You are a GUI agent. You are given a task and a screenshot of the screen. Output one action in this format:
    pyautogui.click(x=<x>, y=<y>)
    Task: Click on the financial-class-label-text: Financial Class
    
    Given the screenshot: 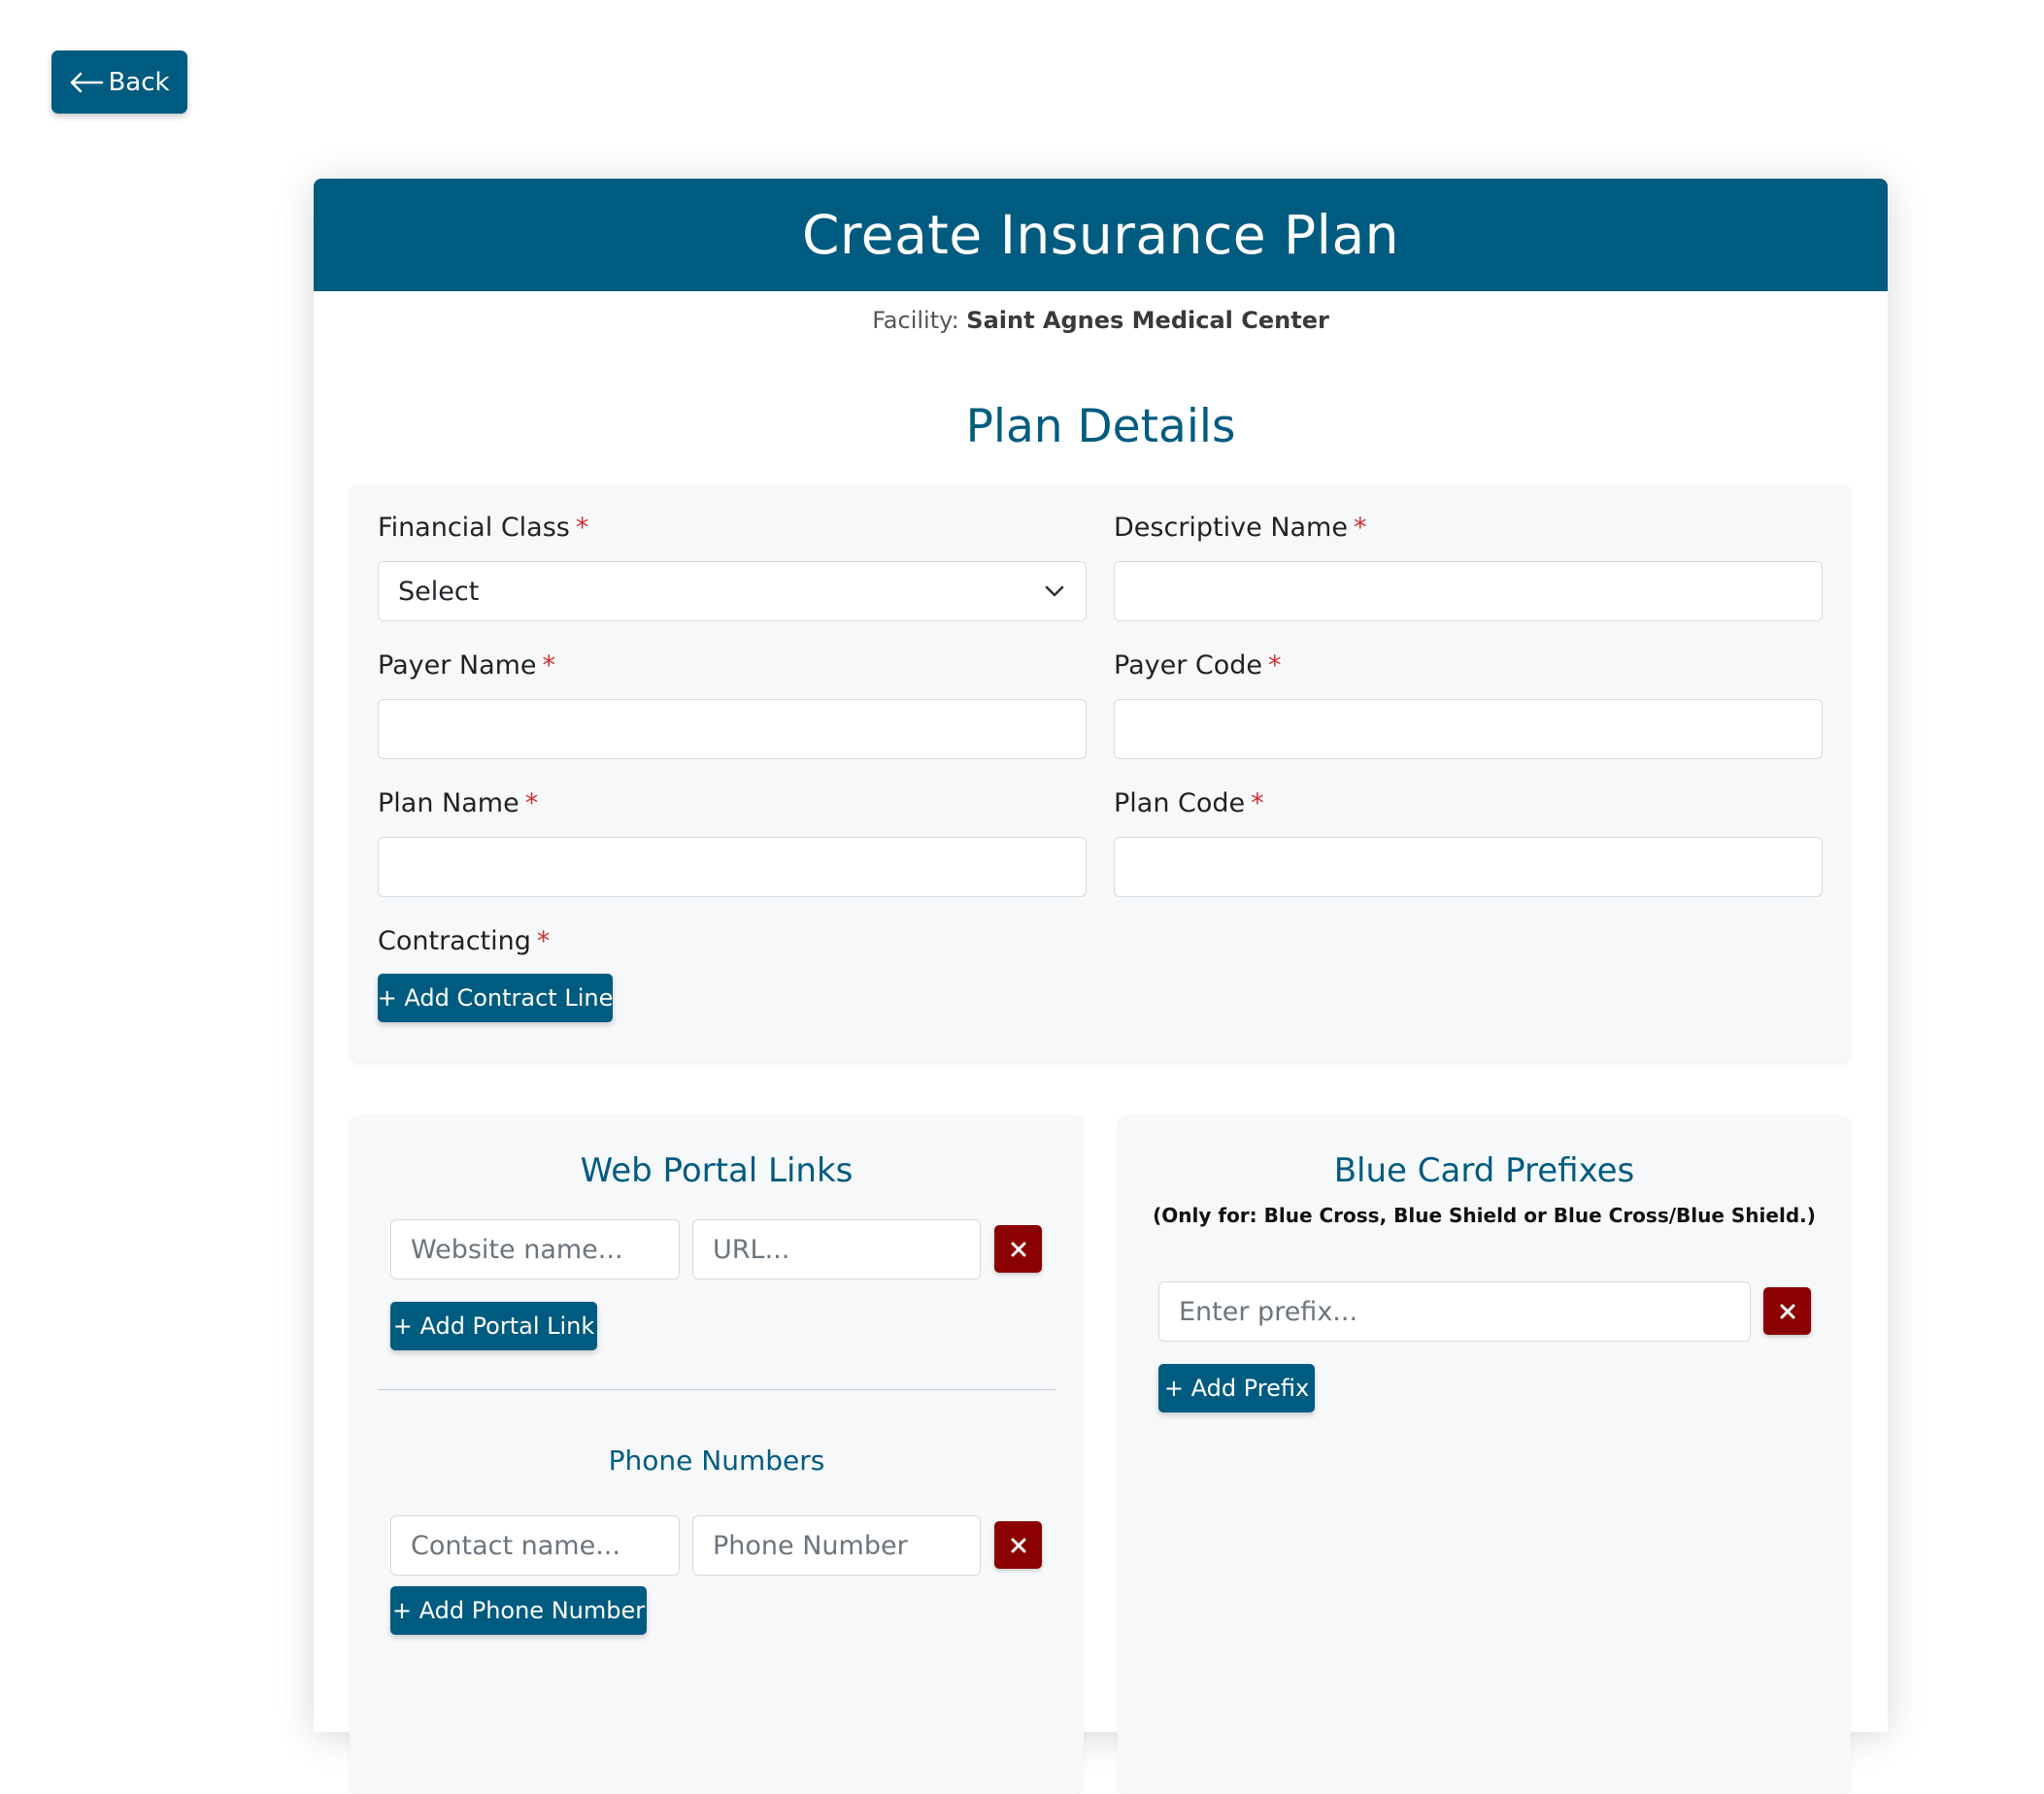 What is the action you would take?
    pyautogui.click(x=474, y=528)
    